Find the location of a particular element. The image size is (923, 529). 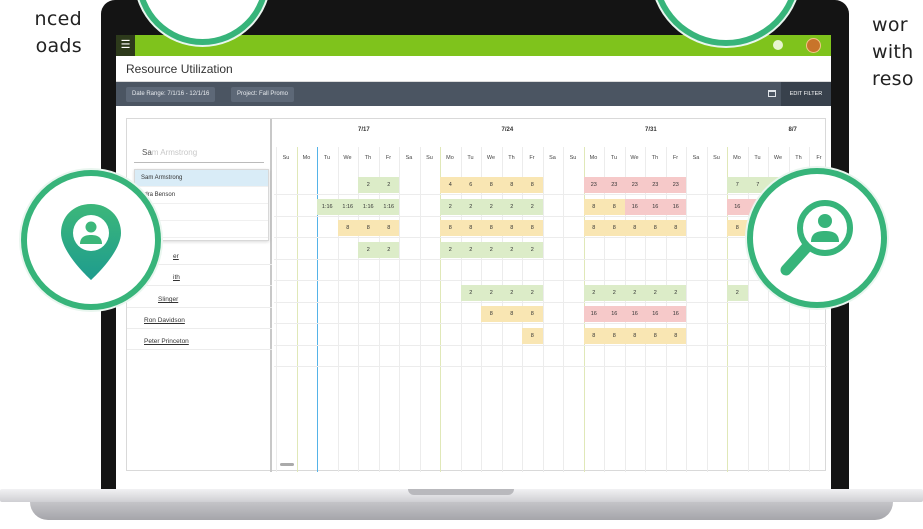

help-icon is located at coordinates (778, 45).